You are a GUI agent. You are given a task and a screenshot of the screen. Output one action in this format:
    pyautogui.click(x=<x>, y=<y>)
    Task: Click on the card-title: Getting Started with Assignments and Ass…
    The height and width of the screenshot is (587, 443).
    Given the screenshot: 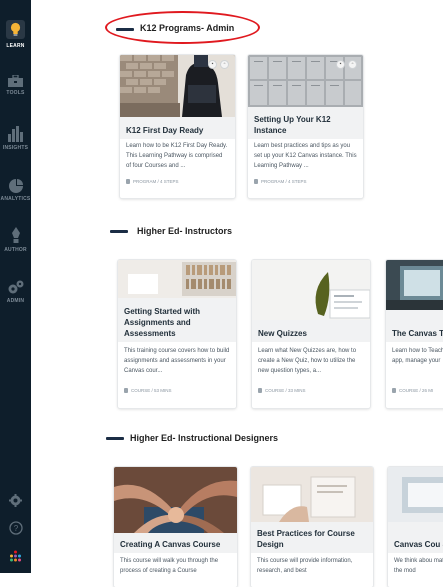 What is the action you would take?
    pyautogui.click(x=177, y=320)
    